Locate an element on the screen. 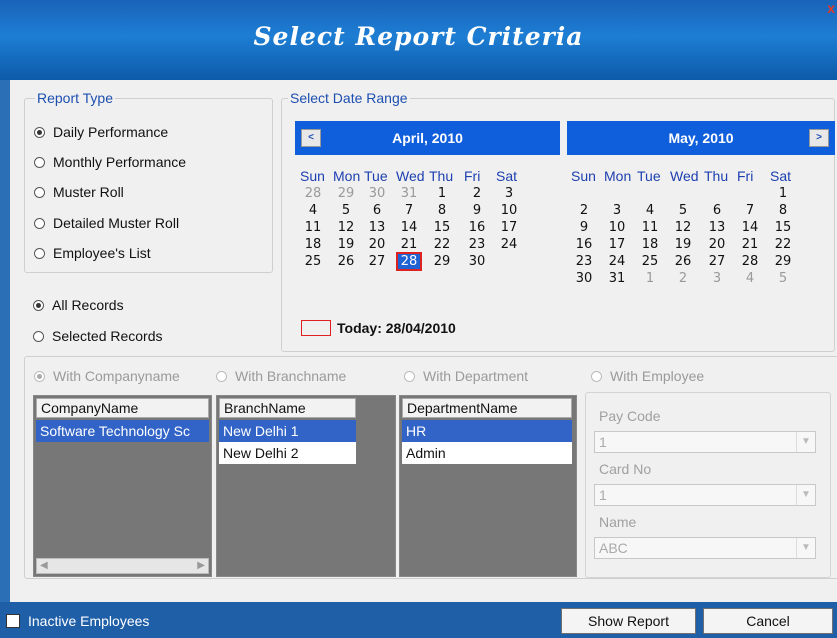  next-month-button: > is located at coordinates (819, 138).